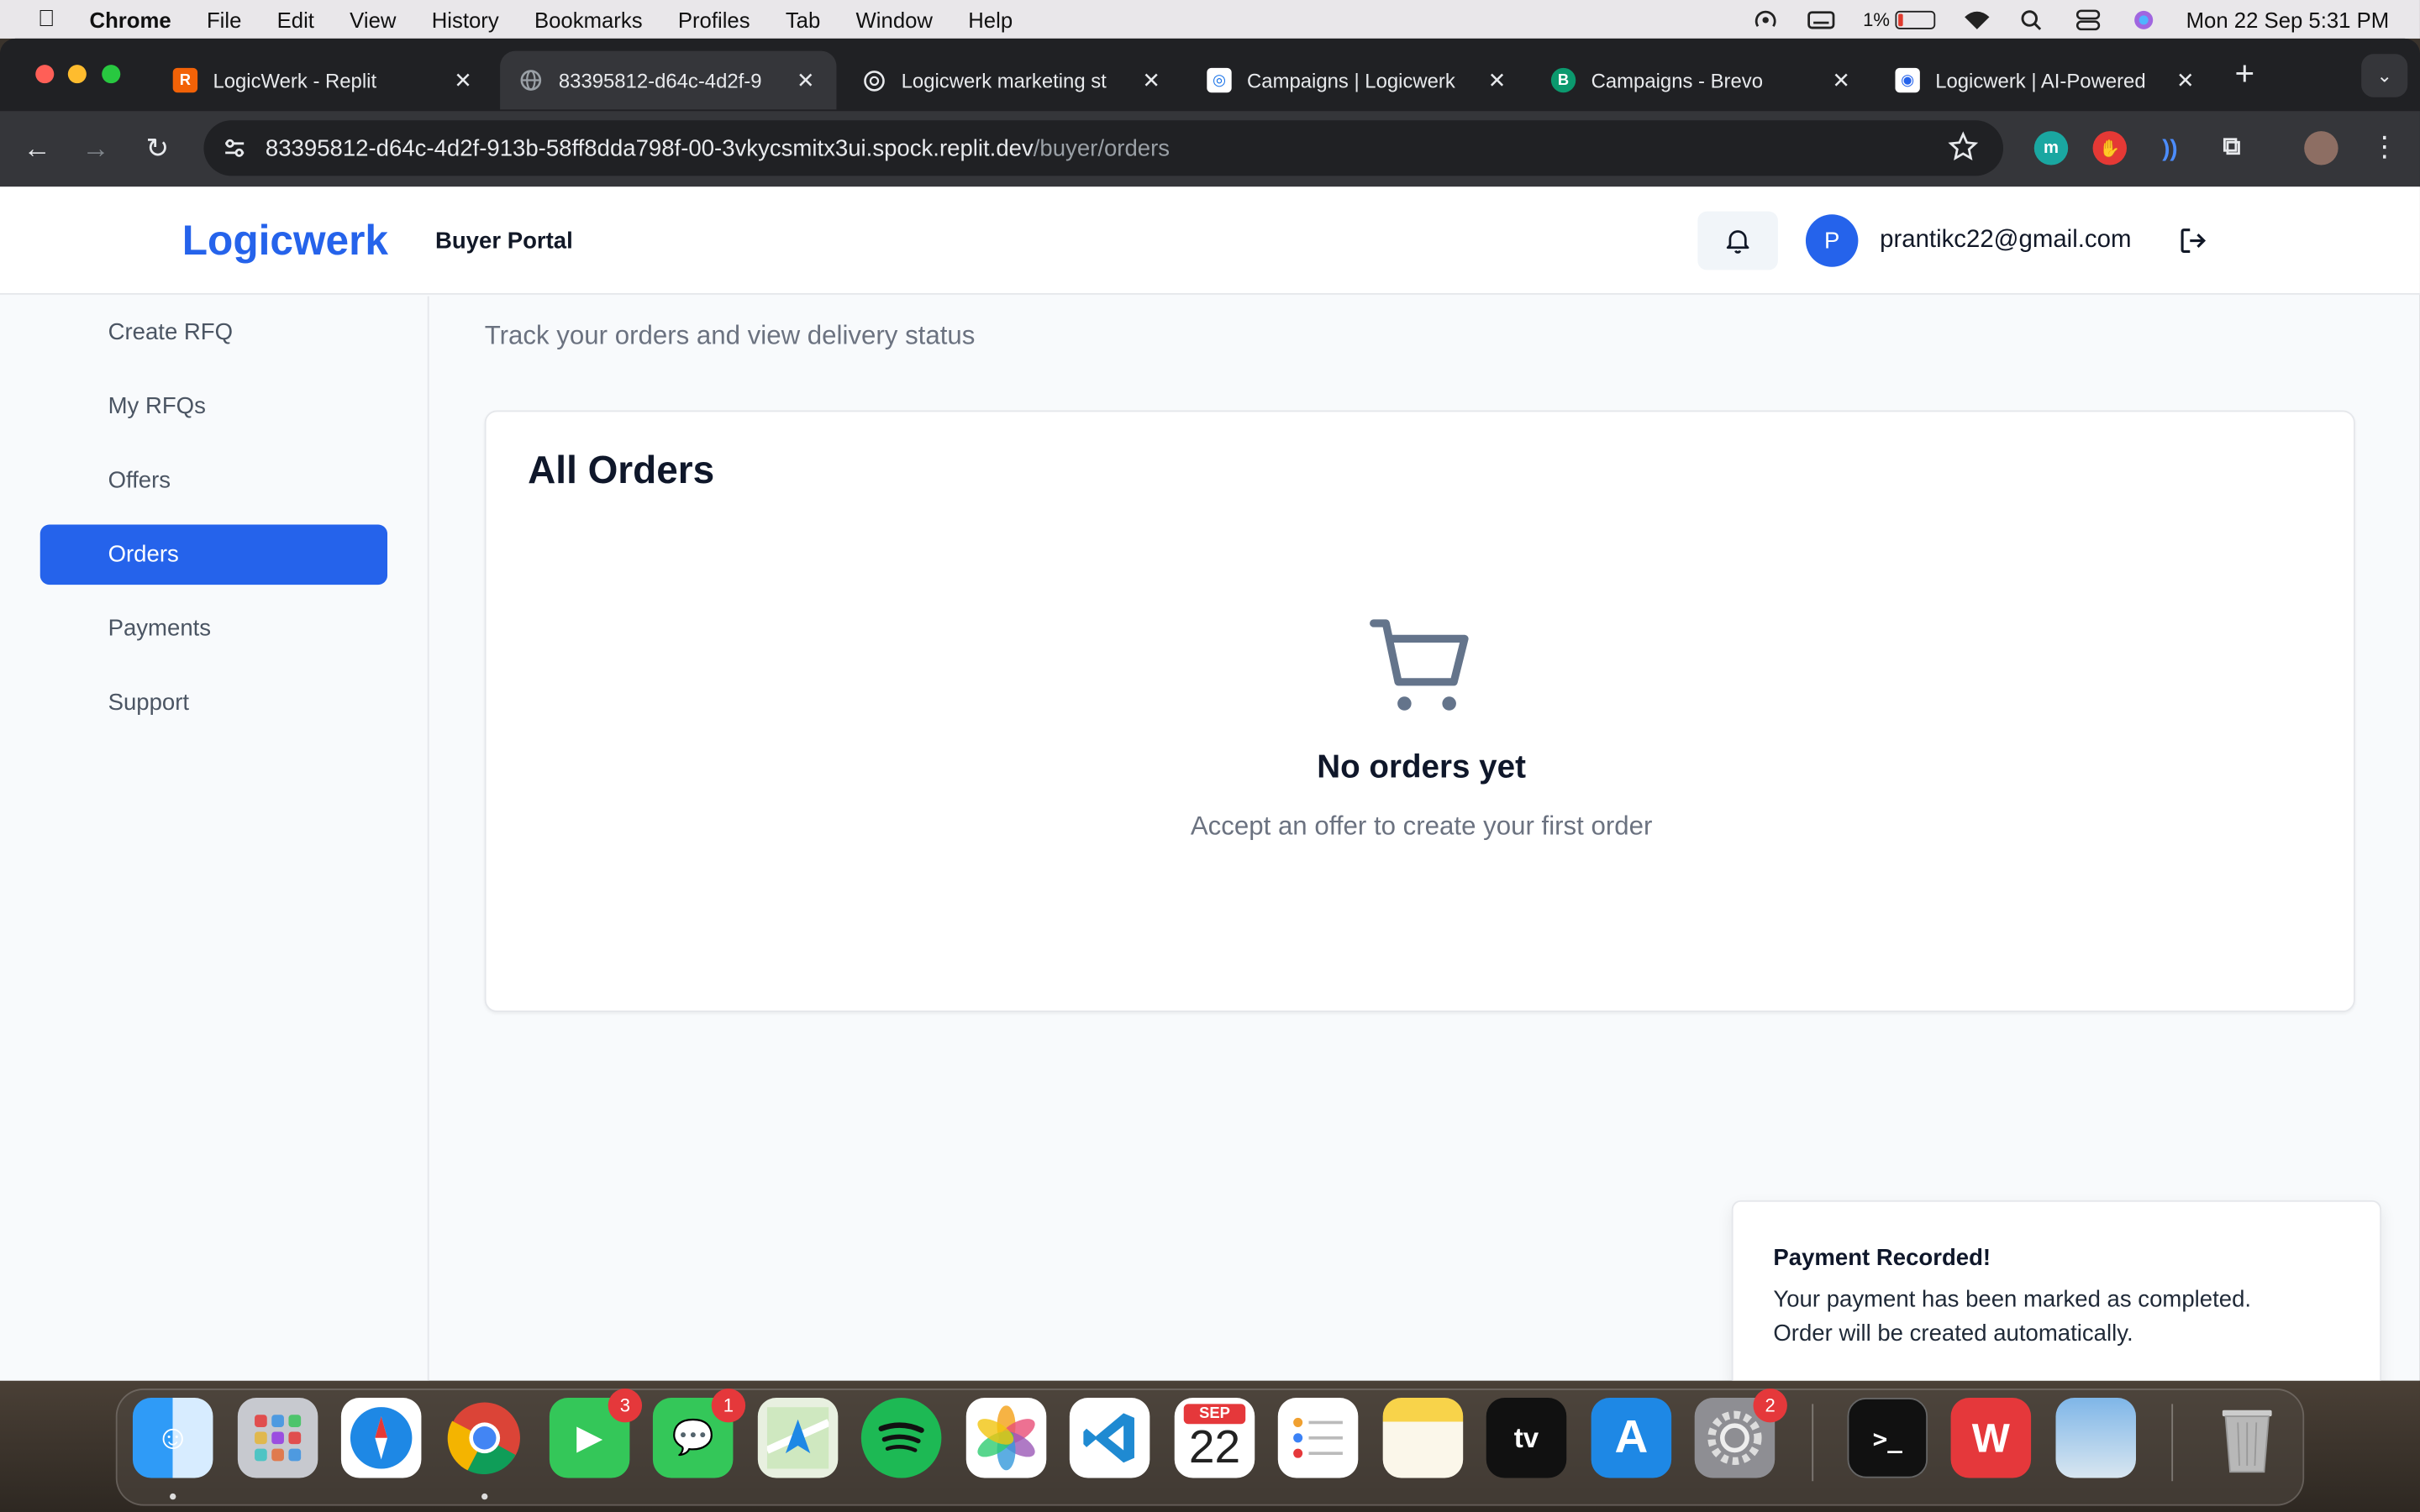  What do you see at coordinates (1006, 1438) in the screenshot?
I see `photos-icon` at bounding box center [1006, 1438].